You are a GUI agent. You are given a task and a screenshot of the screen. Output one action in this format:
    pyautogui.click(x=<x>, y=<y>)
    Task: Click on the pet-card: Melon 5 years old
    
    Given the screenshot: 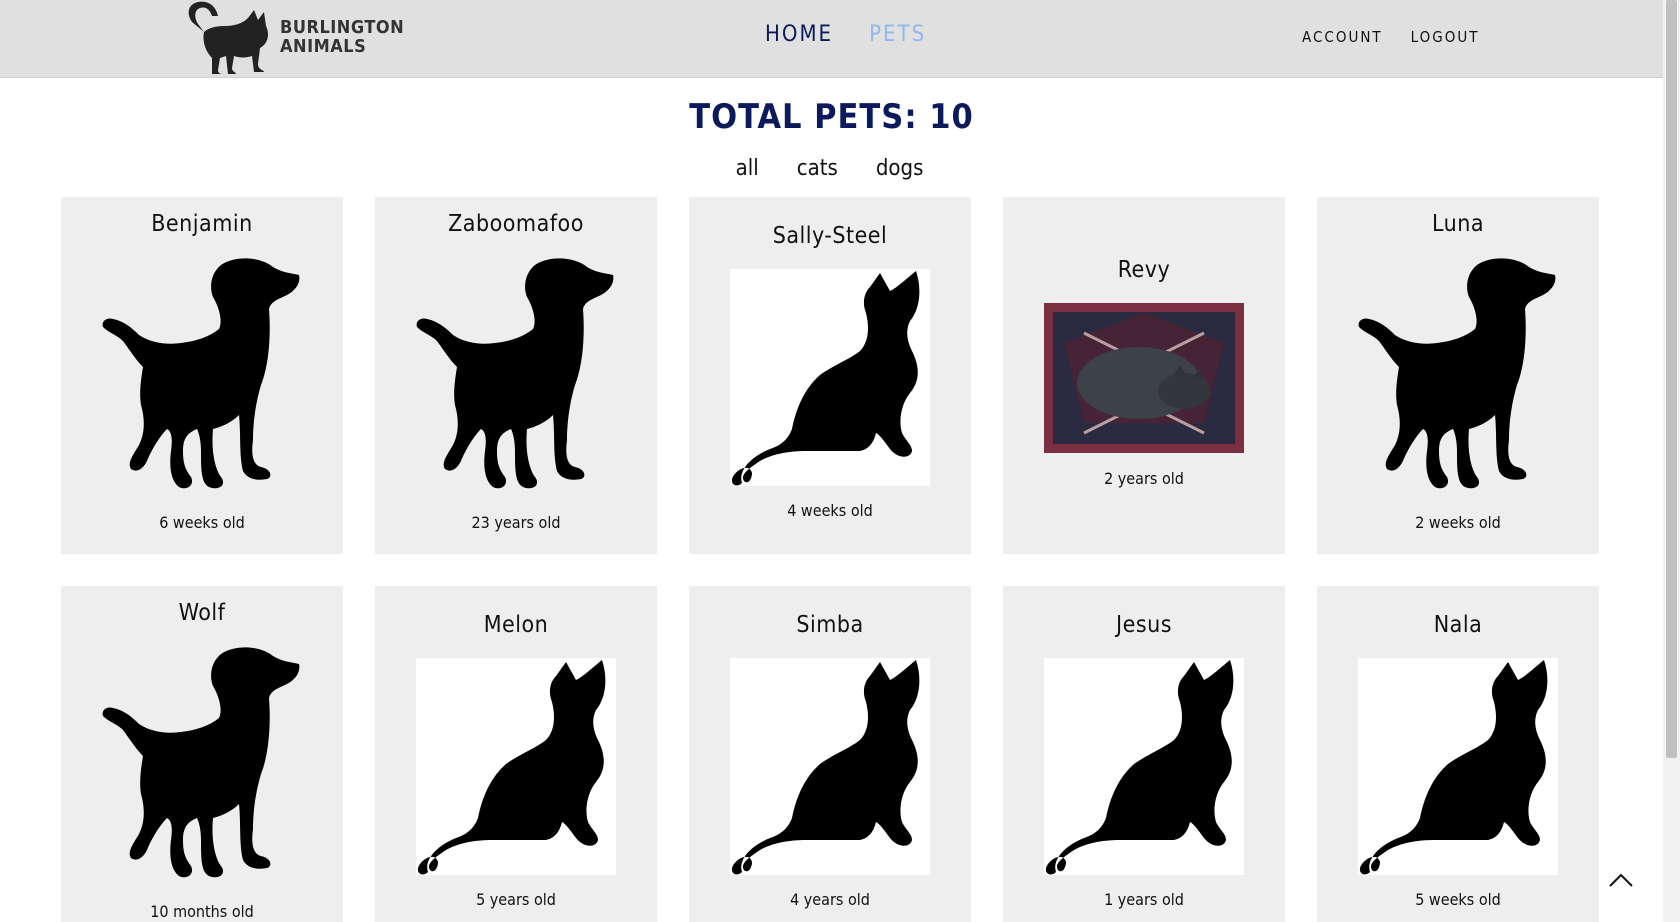 What is the action you would take?
    pyautogui.click(x=516, y=754)
    